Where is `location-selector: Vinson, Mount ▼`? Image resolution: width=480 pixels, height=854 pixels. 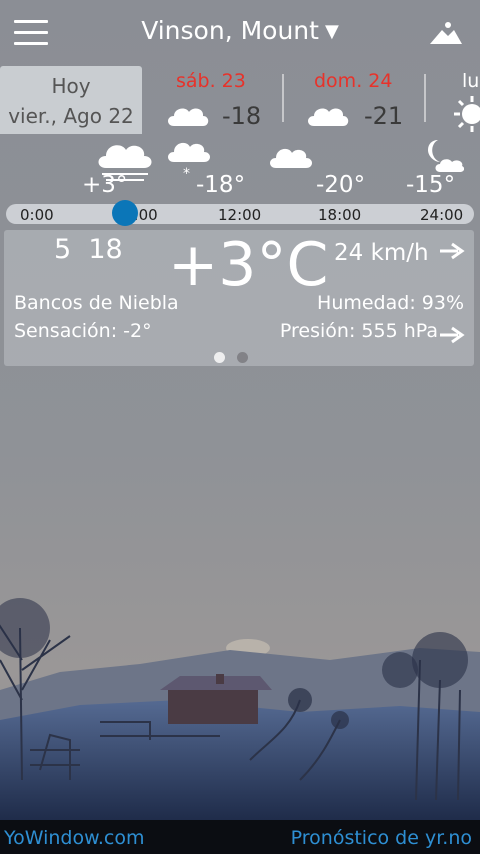
location-selector: Vinson, Mount ▼ is located at coordinates (240, 30).